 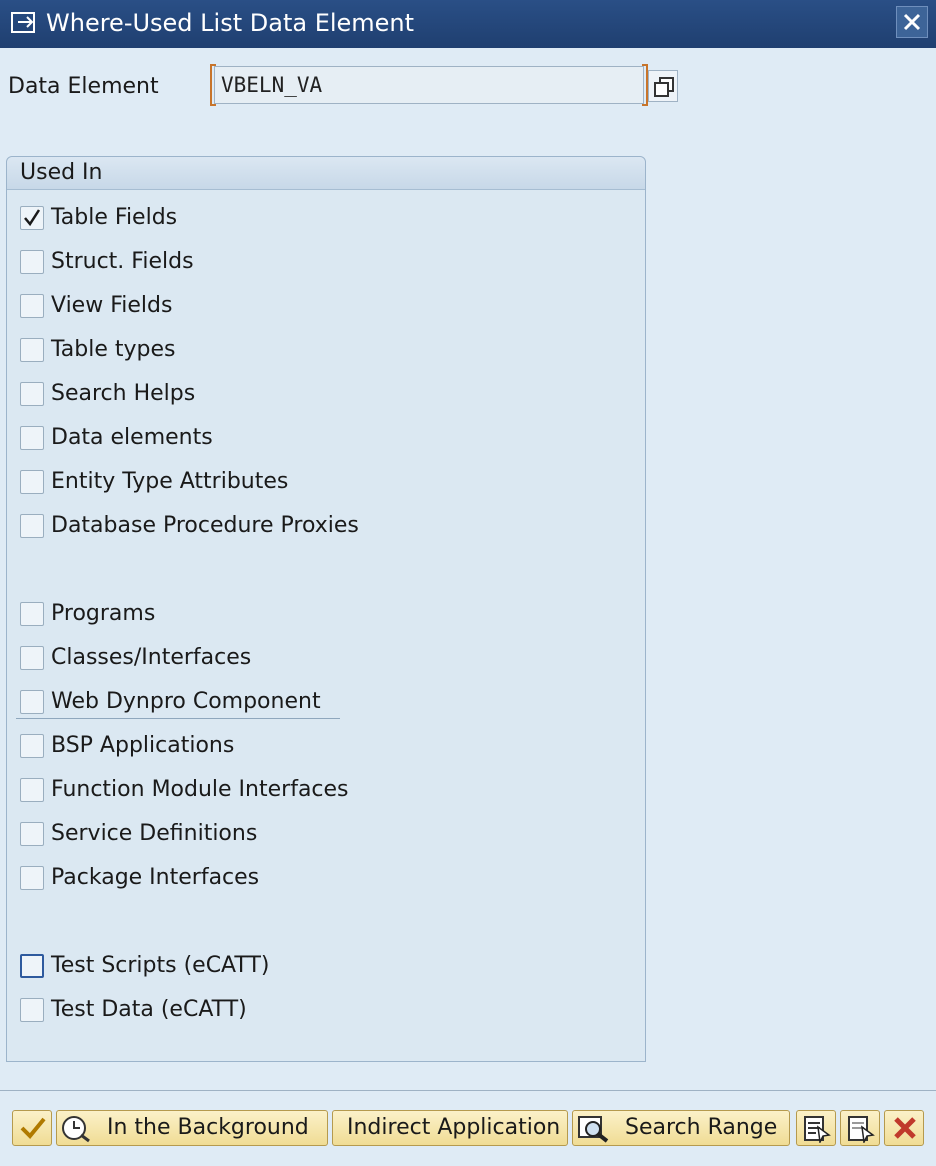 What do you see at coordinates (160, 965) in the screenshot?
I see `checkbox-label: Test Scripts (eCATT)` at bounding box center [160, 965].